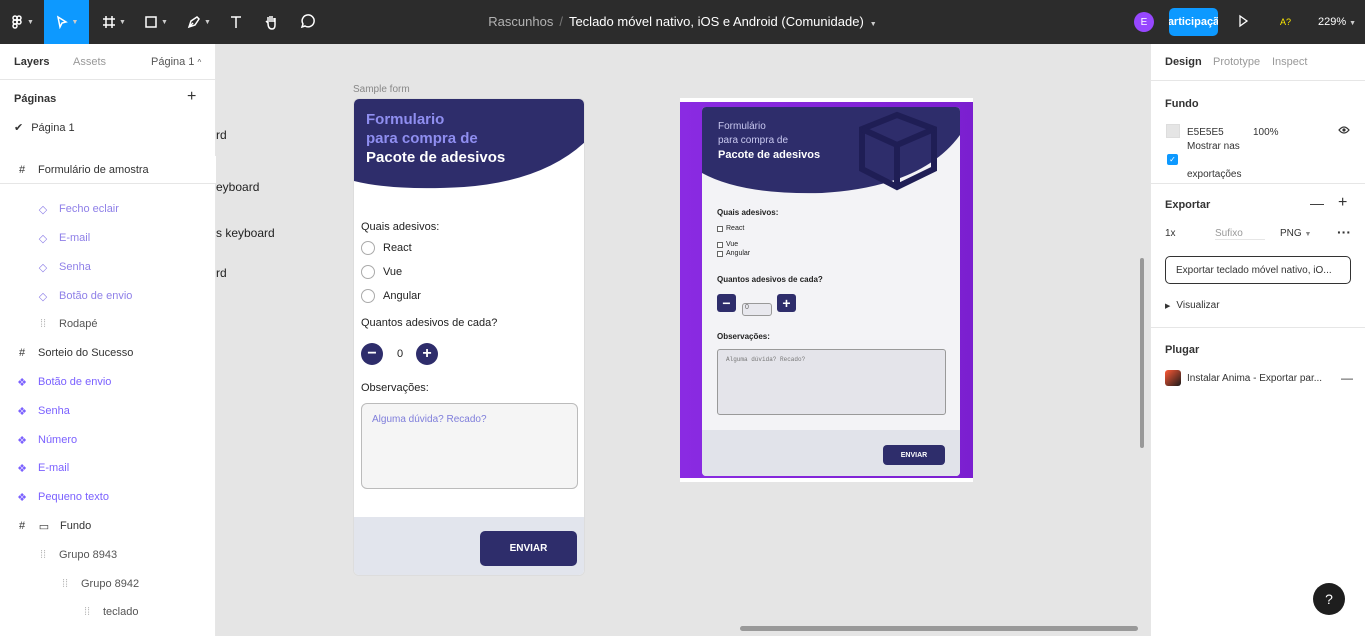 The image size is (1365, 636). What do you see at coordinates (108, 497) in the screenshot?
I see `layer-pequeno-texto-component: ❖ Pequeno texto` at bounding box center [108, 497].